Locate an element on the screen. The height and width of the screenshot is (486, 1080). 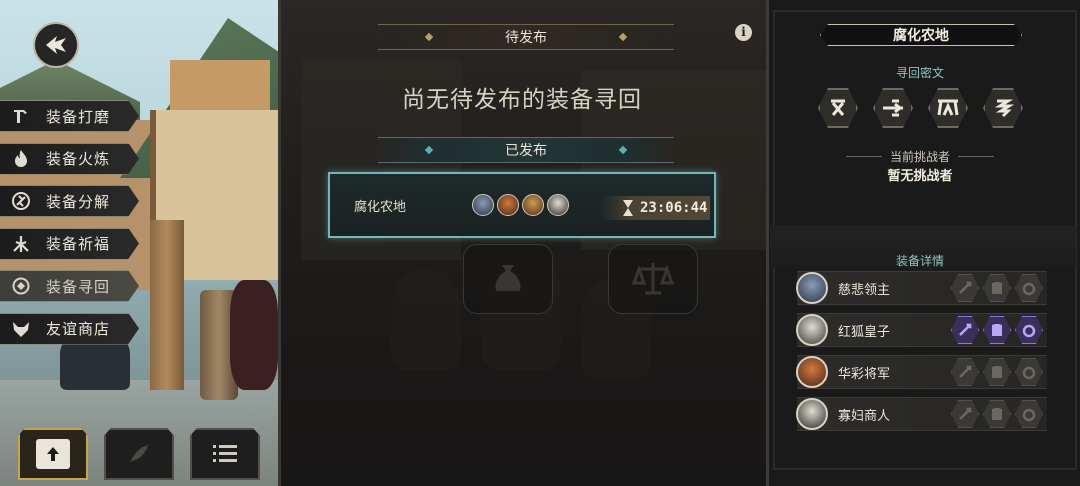
scales-icon is located at coordinates (653, 279).